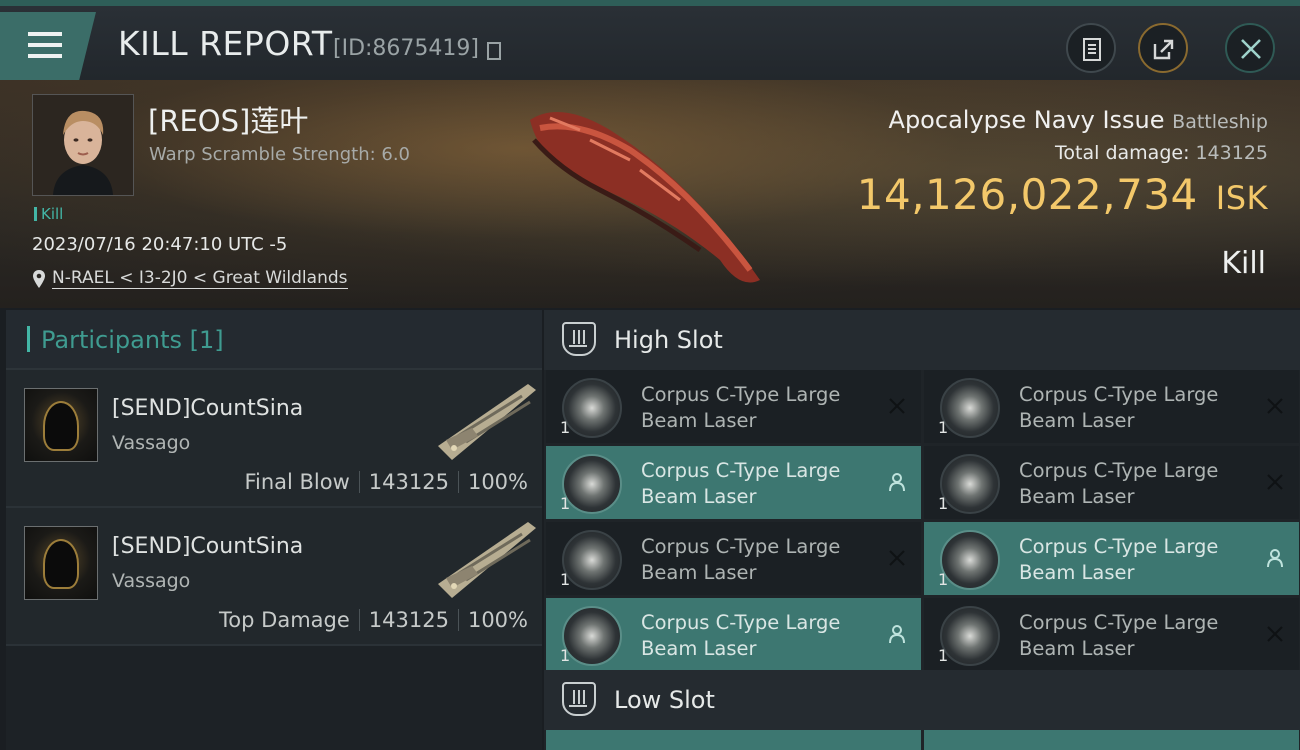  What do you see at coordinates (487, 422) in the screenshot?
I see `participant-ship-image` at bounding box center [487, 422].